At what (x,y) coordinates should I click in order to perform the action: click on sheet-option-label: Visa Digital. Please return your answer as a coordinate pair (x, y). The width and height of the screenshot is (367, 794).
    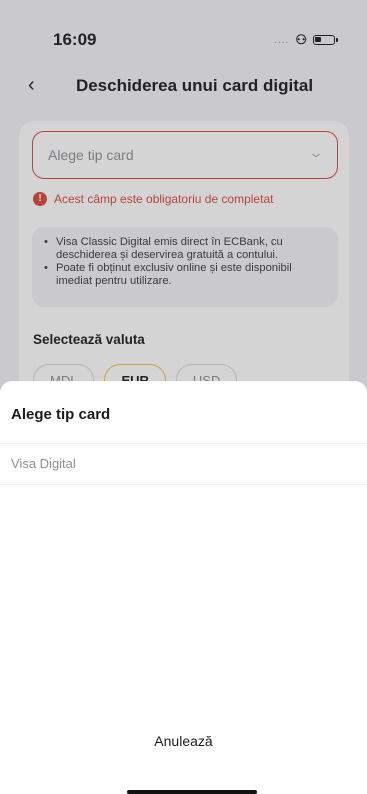
    Looking at the image, I should click on (43, 463).